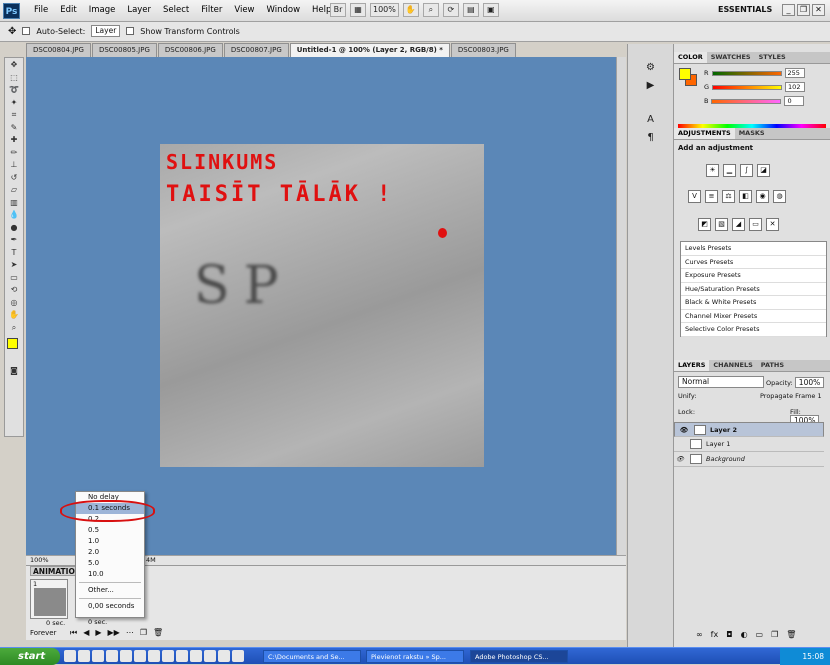 Image resolution: width=830 pixels, height=665 pixels. I want to click on arrange-documents-icon: ▤, so click(470, 10).